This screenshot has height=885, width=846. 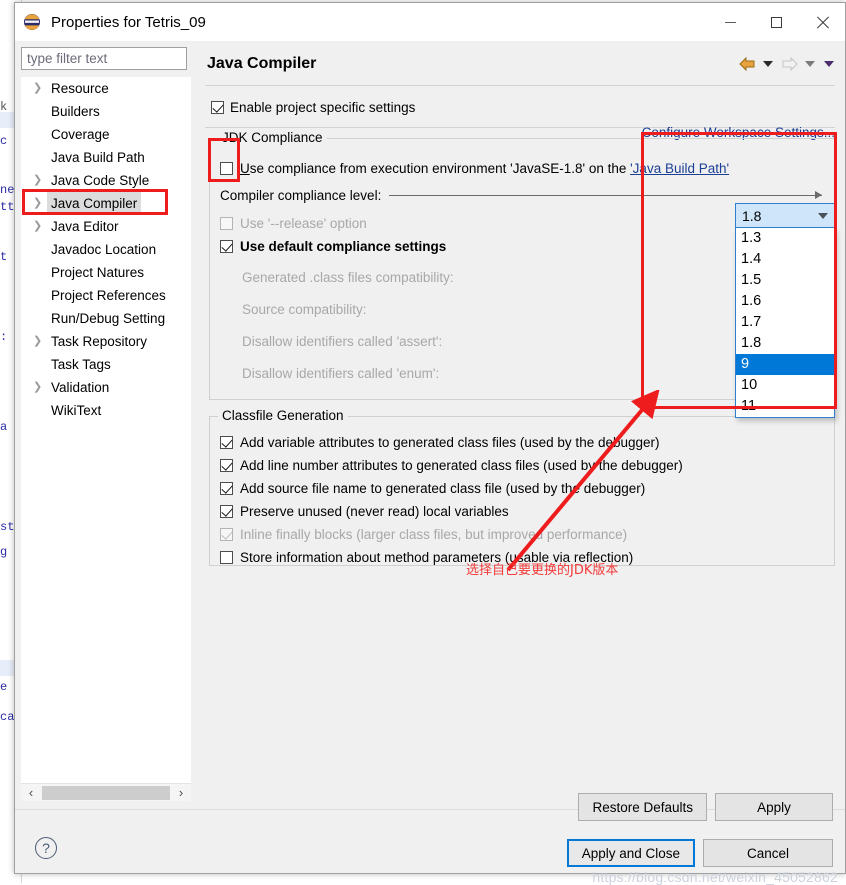 I want to click on jdk-compliance-legend: JDK Compliance, so click(x=272, y=137).